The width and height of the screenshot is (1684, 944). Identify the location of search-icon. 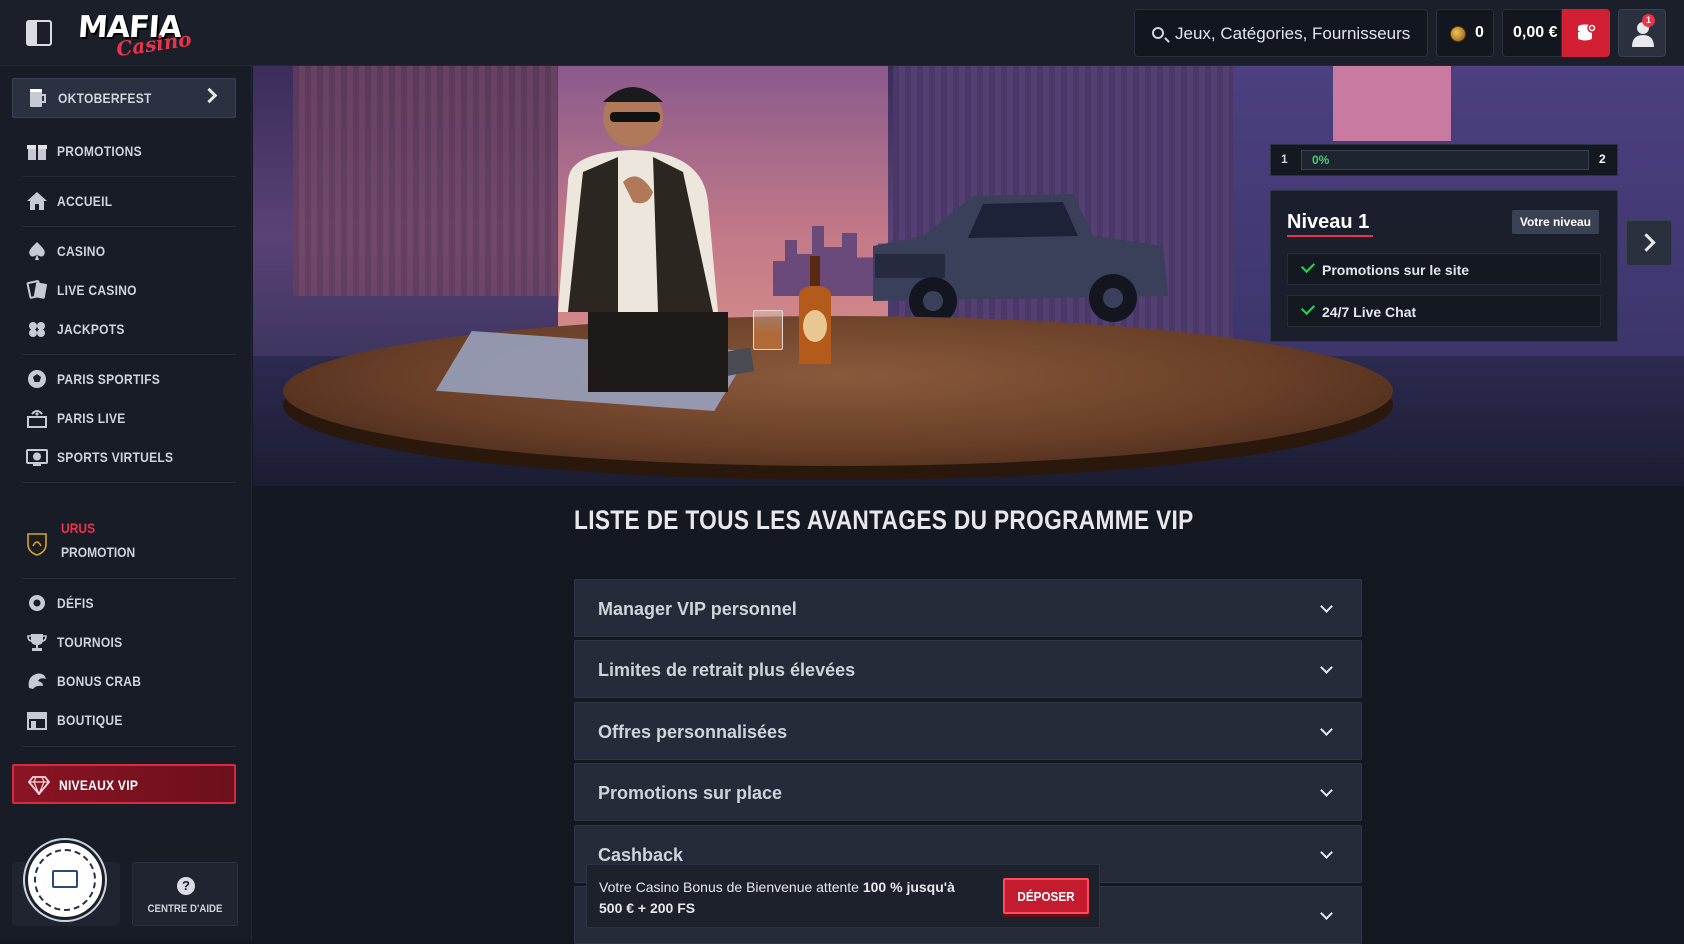
(1158, 33).